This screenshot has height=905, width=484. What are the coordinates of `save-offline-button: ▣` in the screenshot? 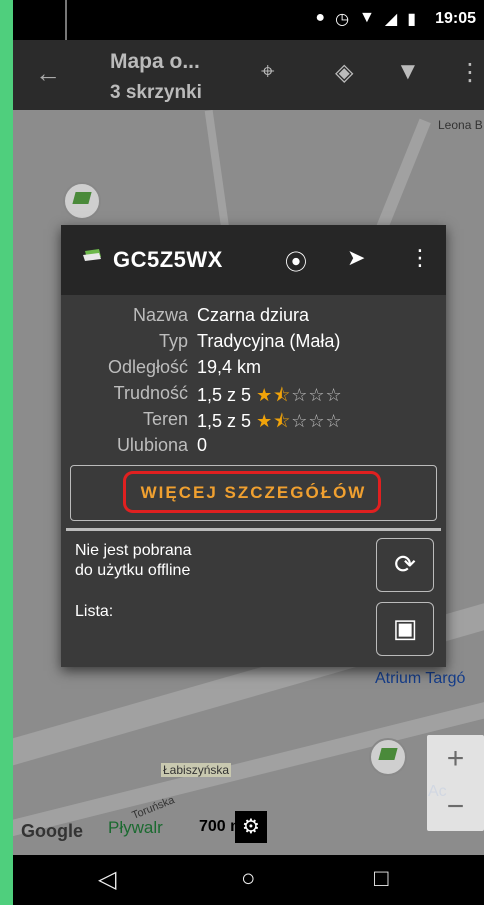 It's located at (405, 629).